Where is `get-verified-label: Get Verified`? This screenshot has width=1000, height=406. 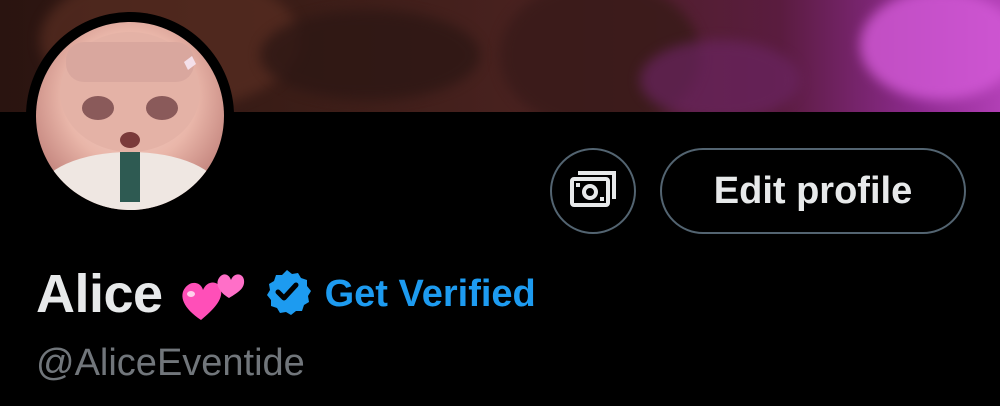
get-verified-label: Get Verified is located at coordinates (430, 293).